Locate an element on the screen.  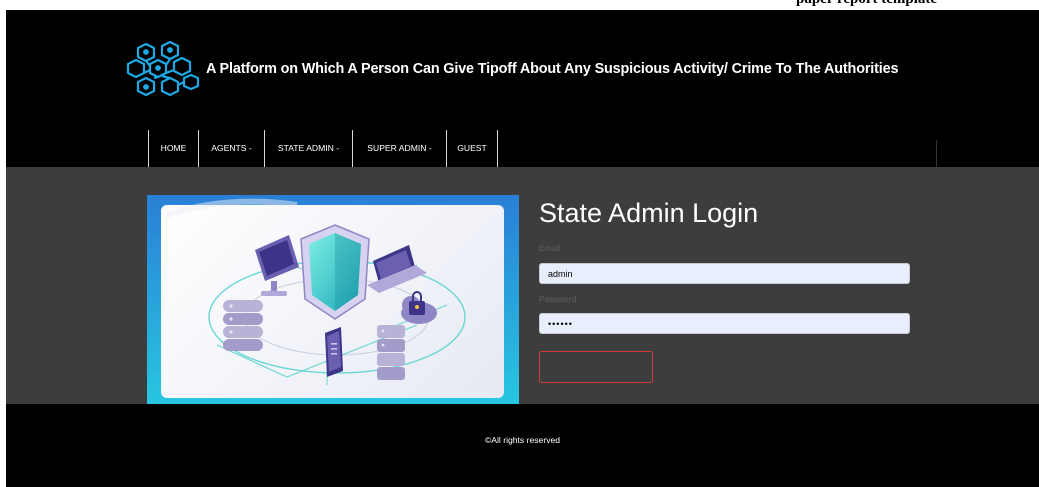
nav-item-agents: AGENTS - is located at coordinates (231, 148).